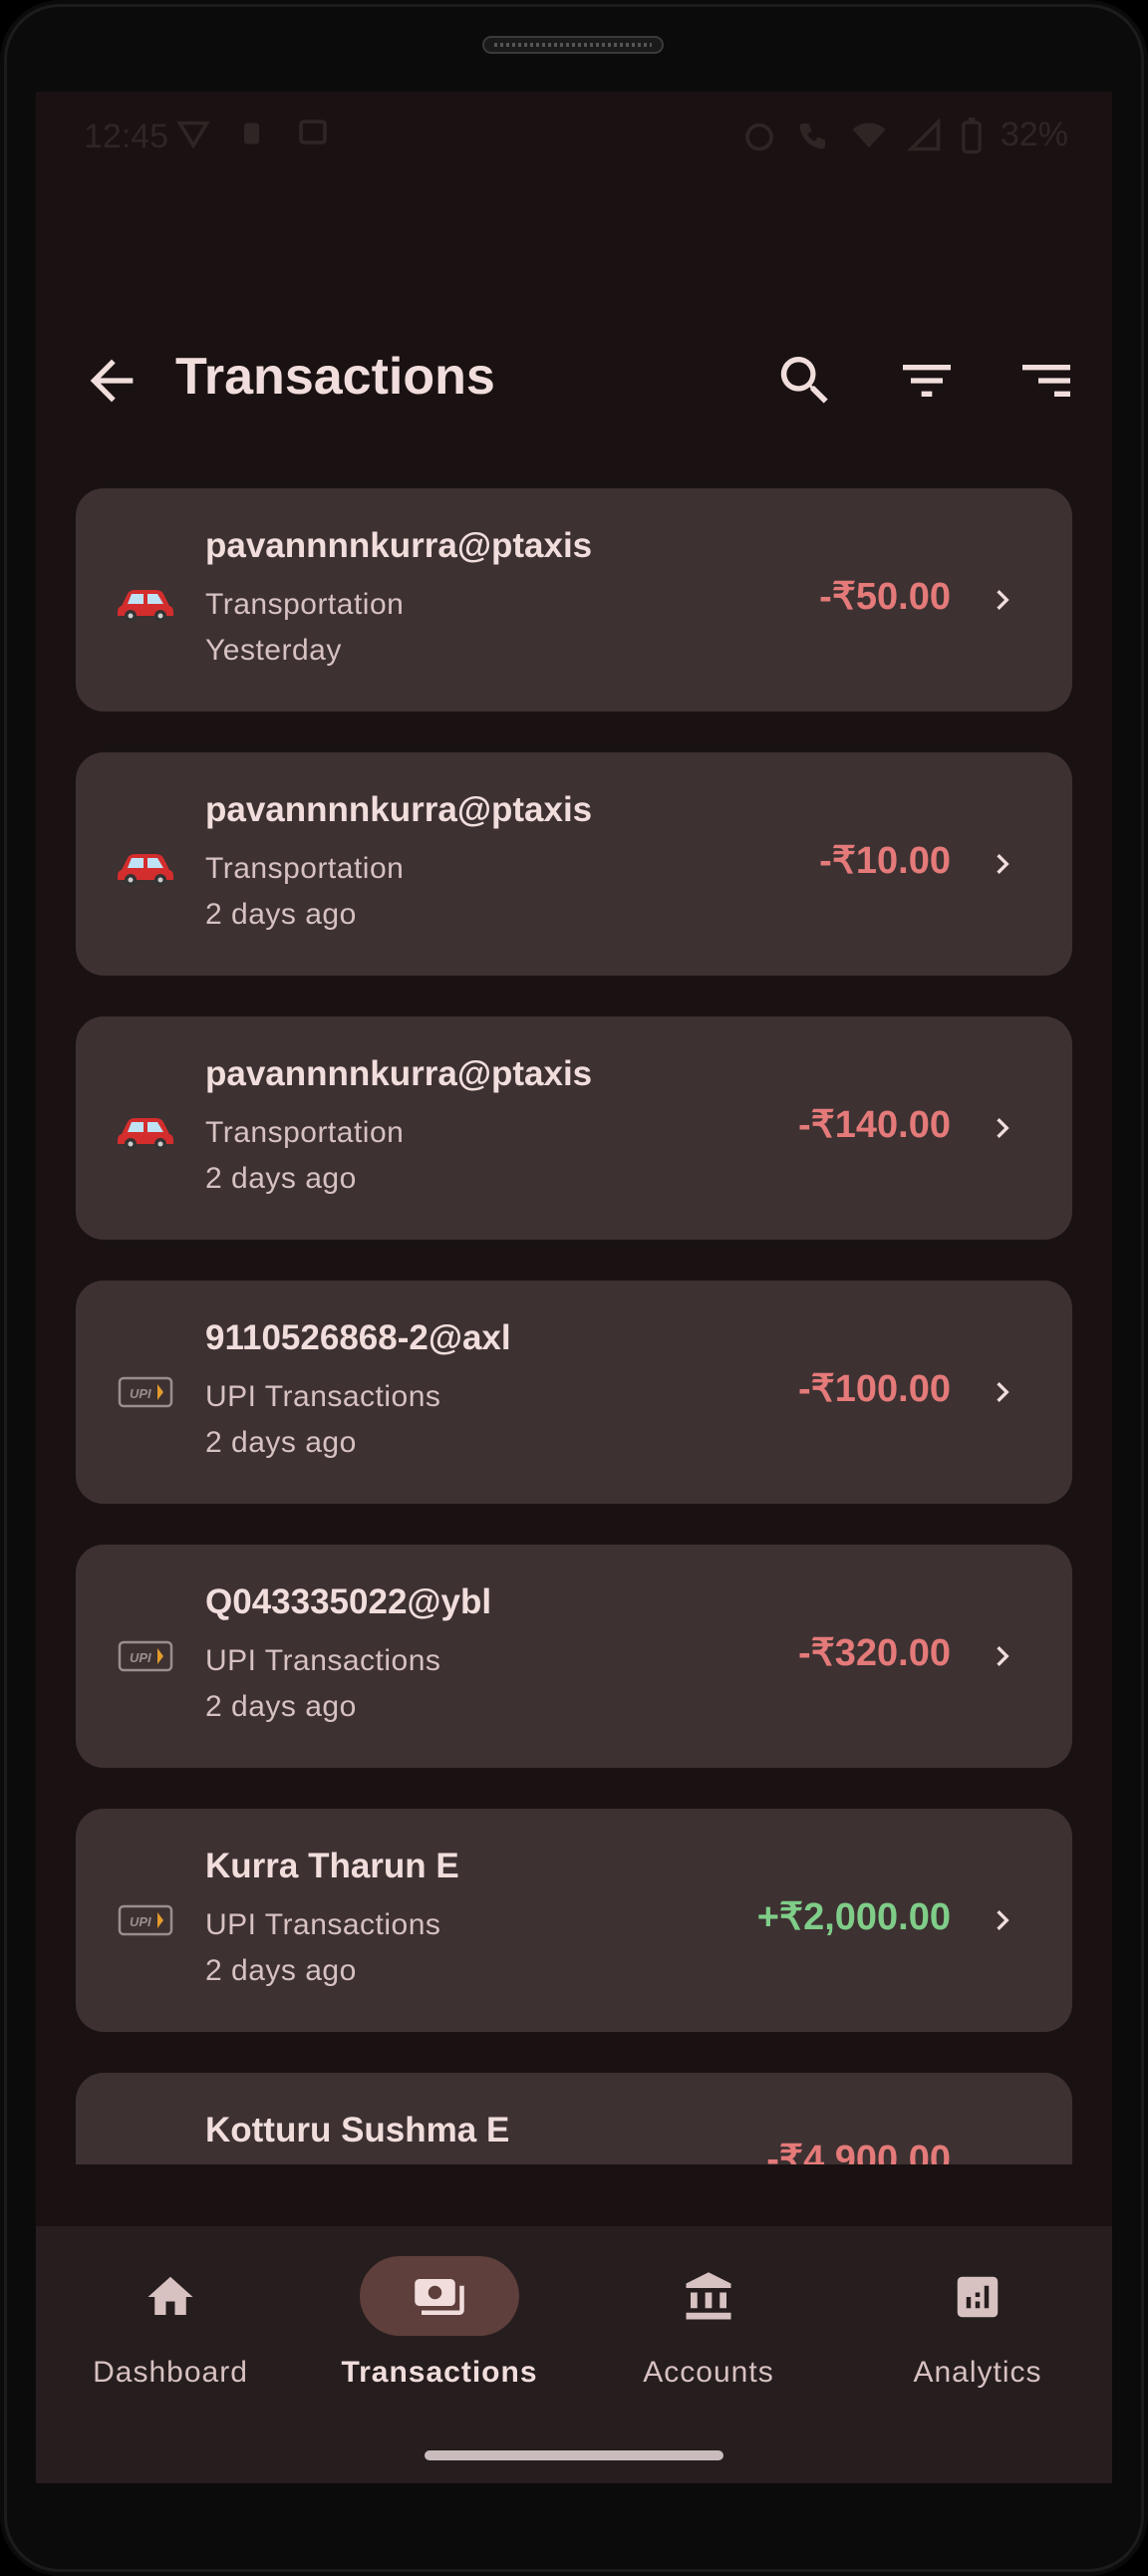  Describe the element at coordinates (708, 2331) in the screenshot. I see `nav-accounts: Accounts` at that location.